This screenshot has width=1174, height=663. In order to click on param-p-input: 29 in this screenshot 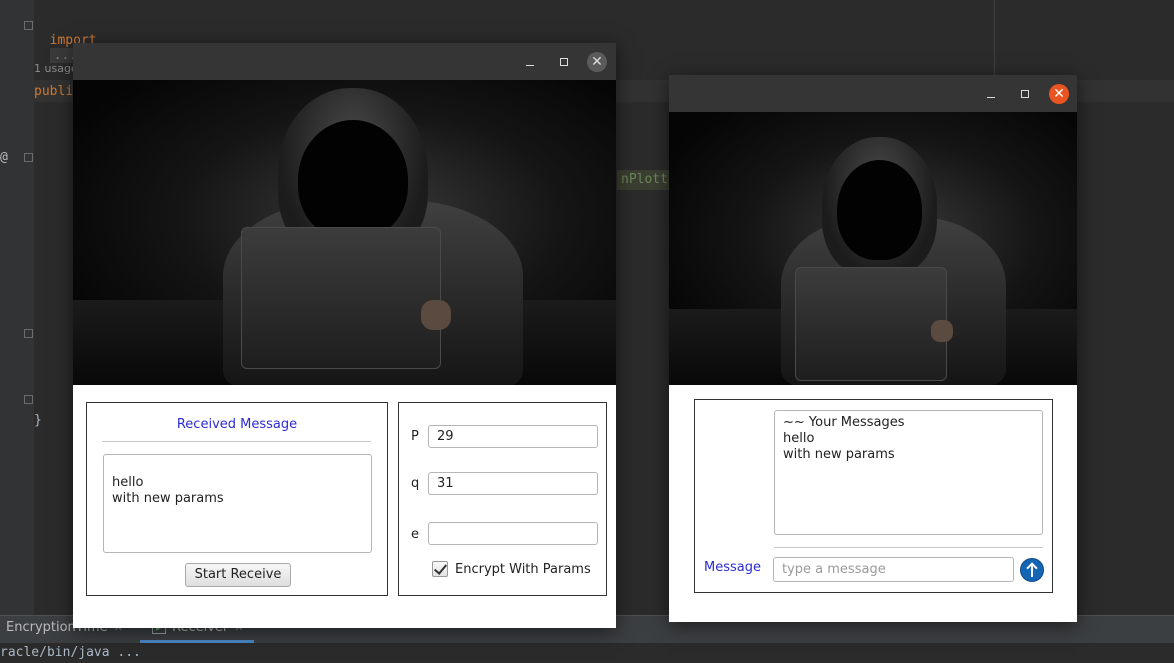, I will do `click(513, 436)`.